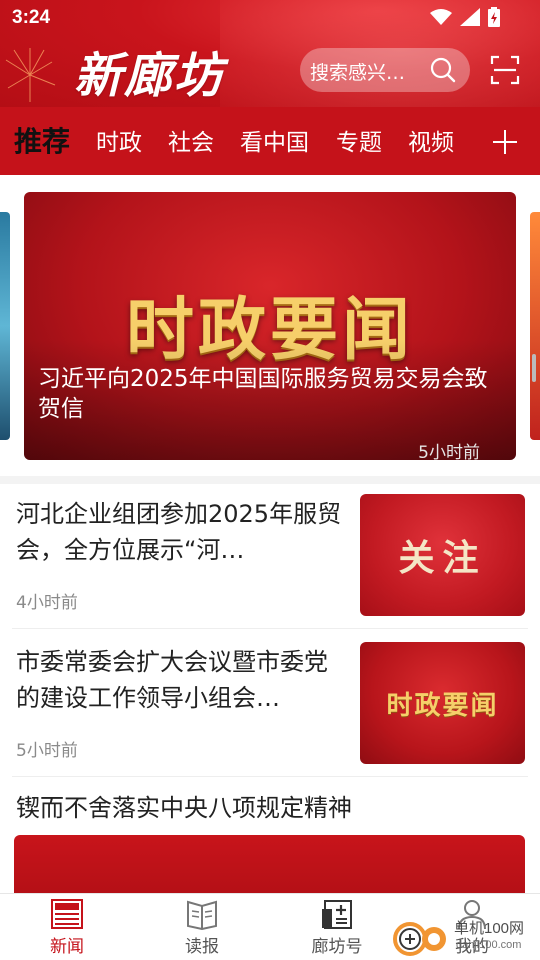  What do you see at coordinates (465, 937) in the screenshot?
I see `watermark: 单机100网 danji100.com` at bounding box center [465, 937].